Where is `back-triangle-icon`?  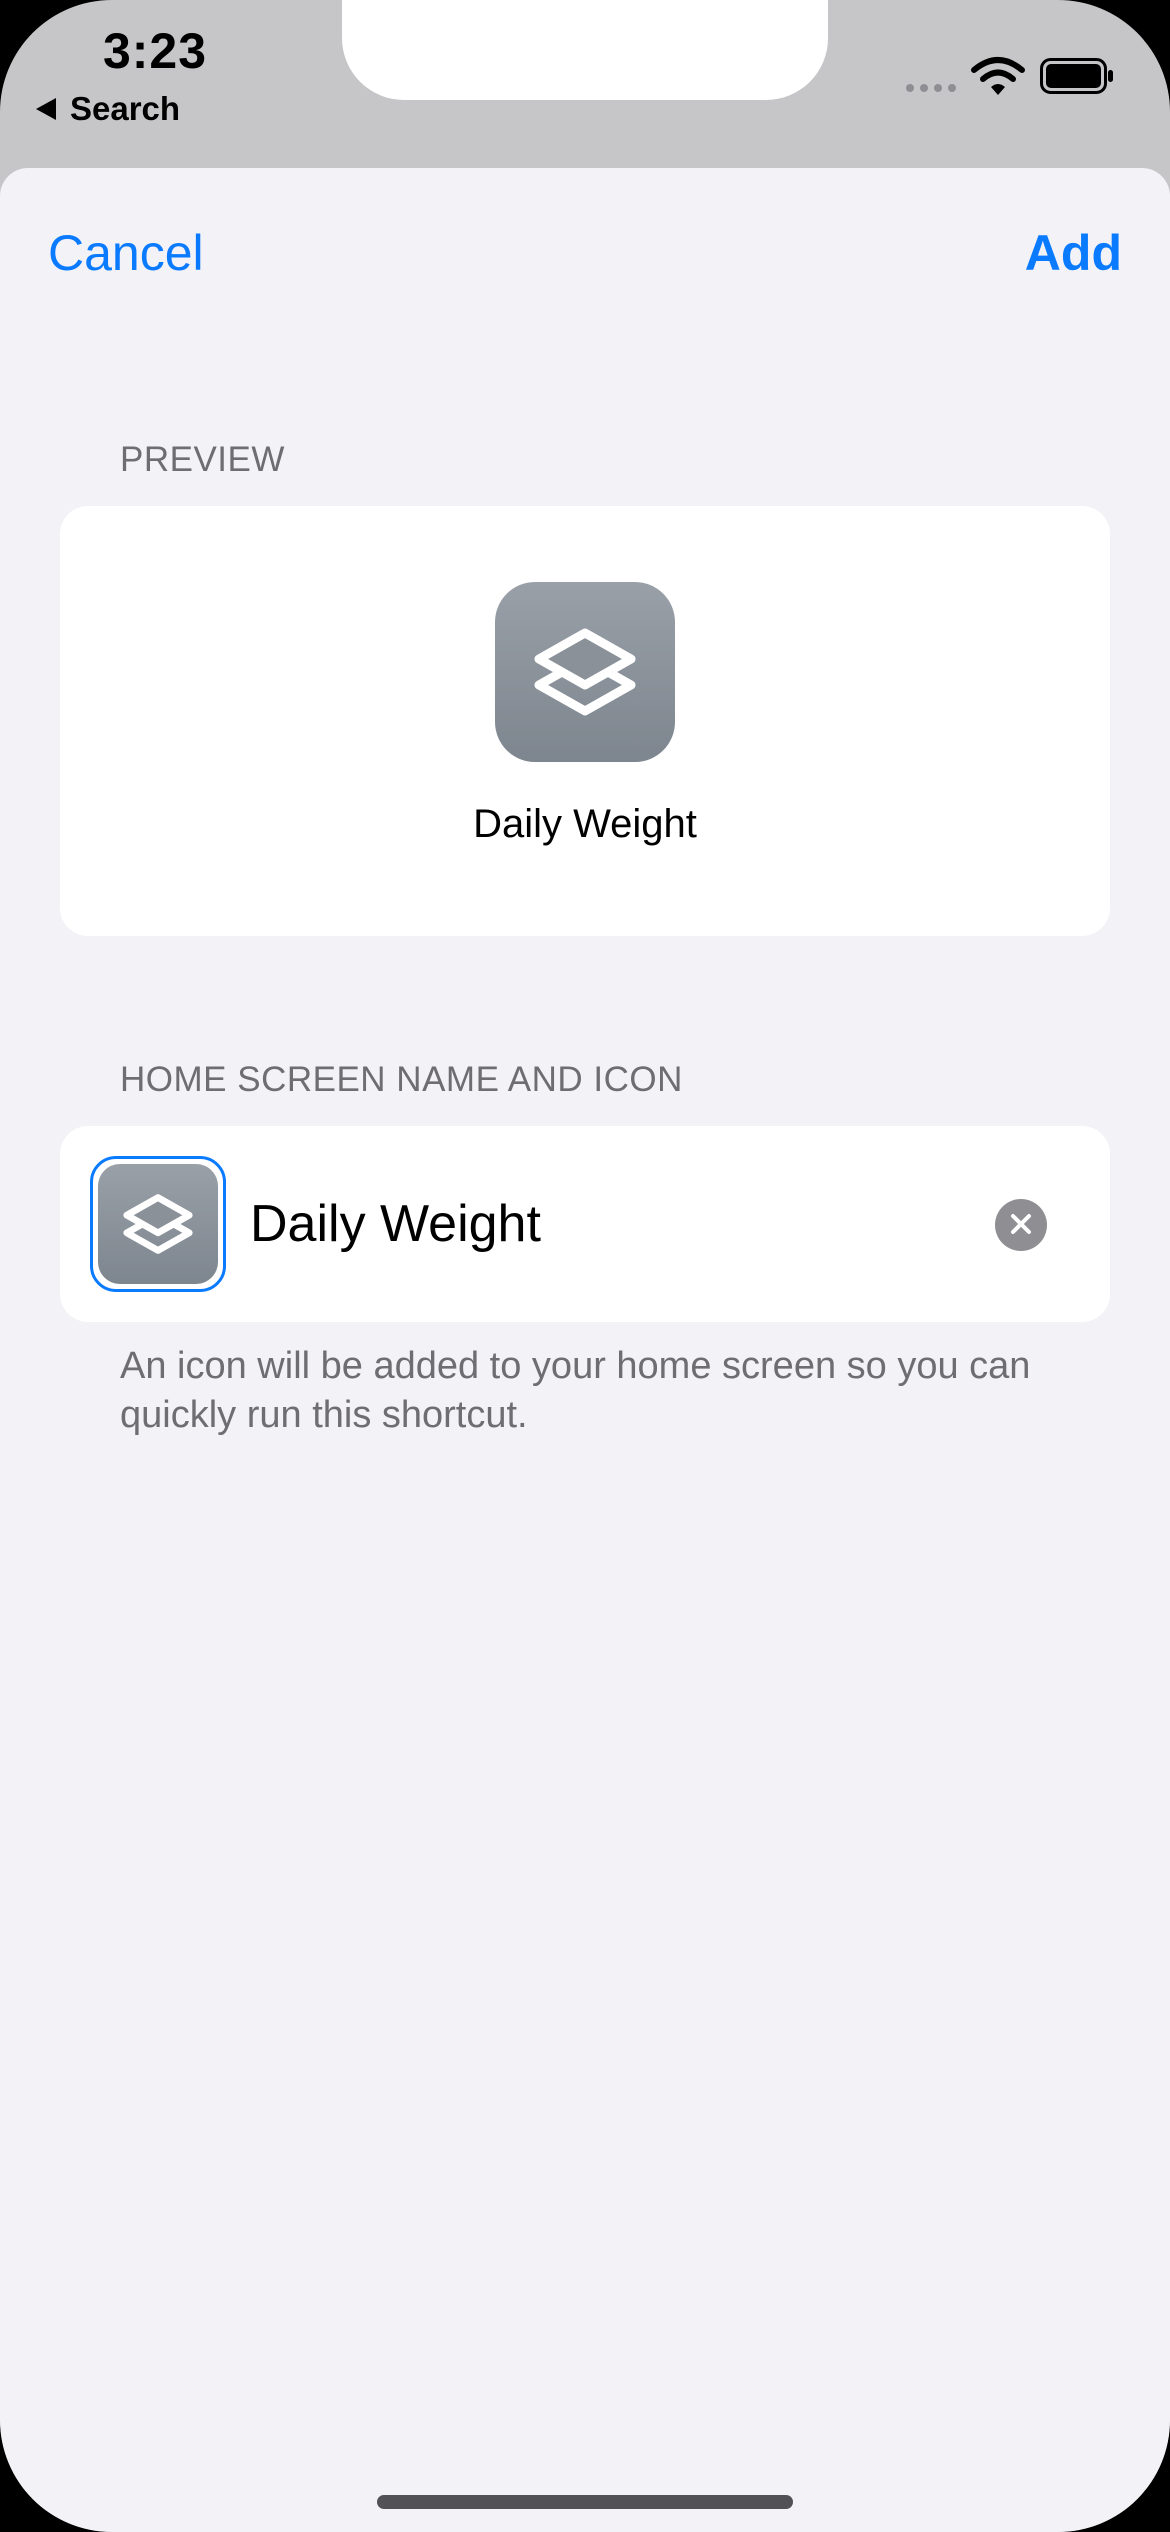 back-triangle-icon is located at coordinates (46, 109).